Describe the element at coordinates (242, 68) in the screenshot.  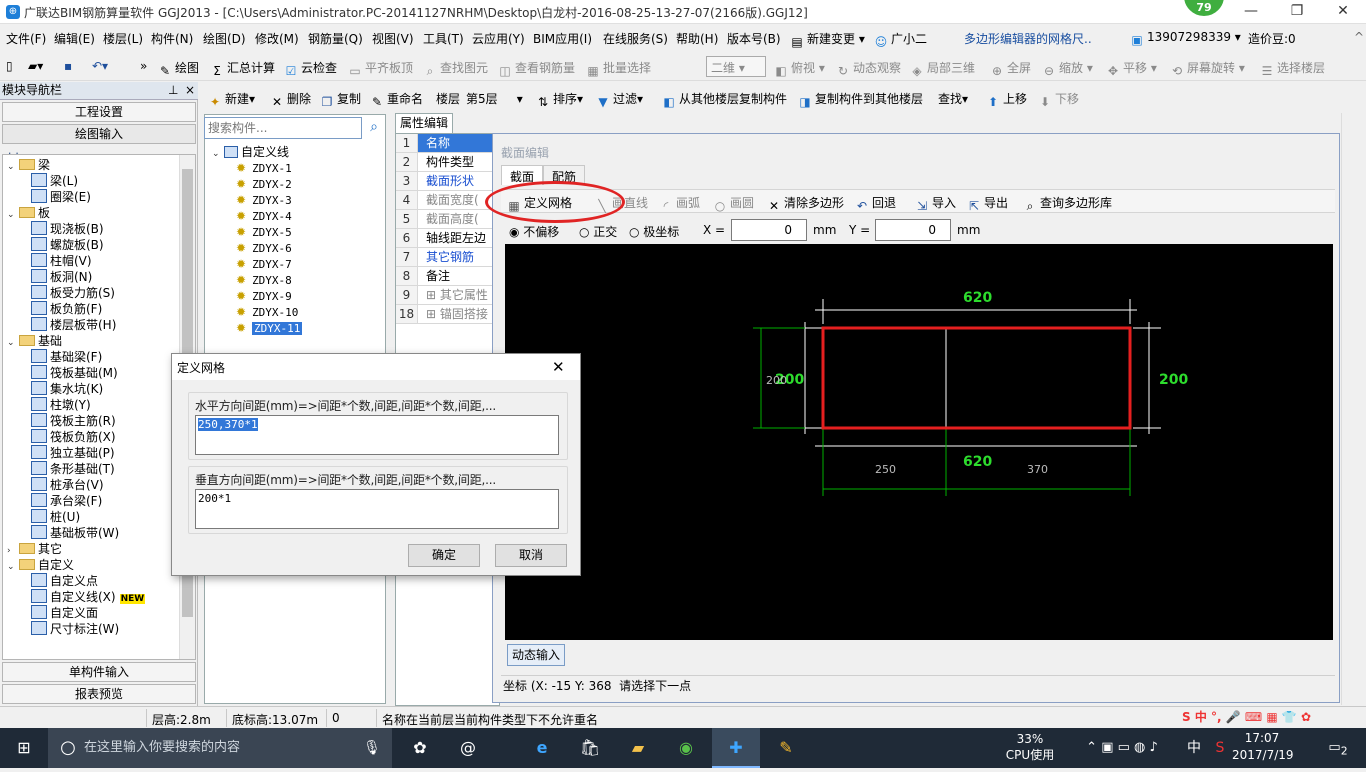
I see `calc-button: Σ 汇总计算` at that location.